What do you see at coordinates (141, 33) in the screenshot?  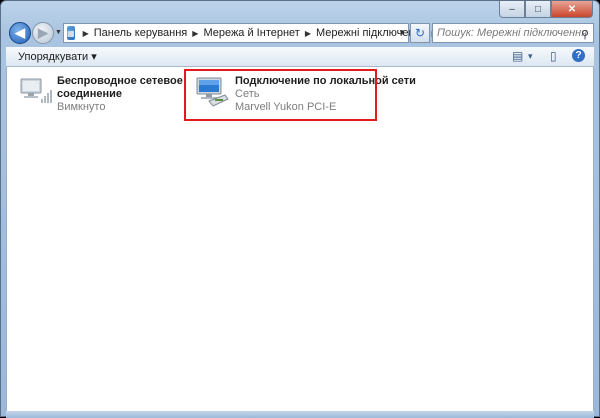 I see `breadcrumb-control-panel: Панель керування` at bounding box center [141, 33].